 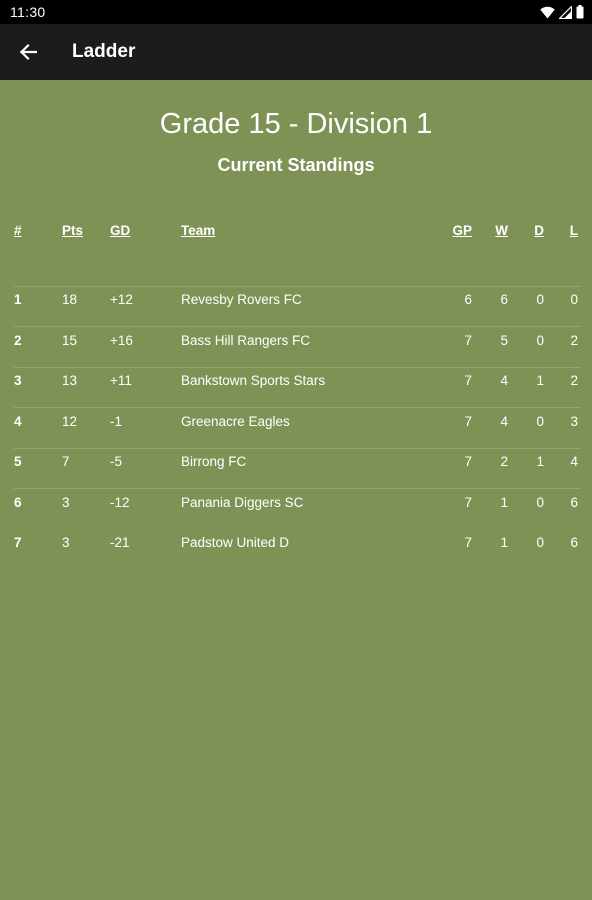 What do you see at coordinates (18, 231) in the screenshot?
I see `column-header-position: #` at bounding box center [18, 231].